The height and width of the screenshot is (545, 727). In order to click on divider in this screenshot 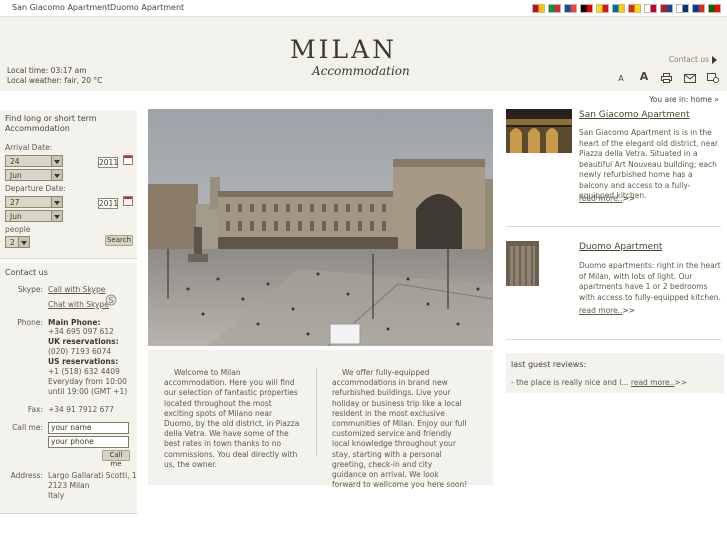, I will do `click(613, 226)`.